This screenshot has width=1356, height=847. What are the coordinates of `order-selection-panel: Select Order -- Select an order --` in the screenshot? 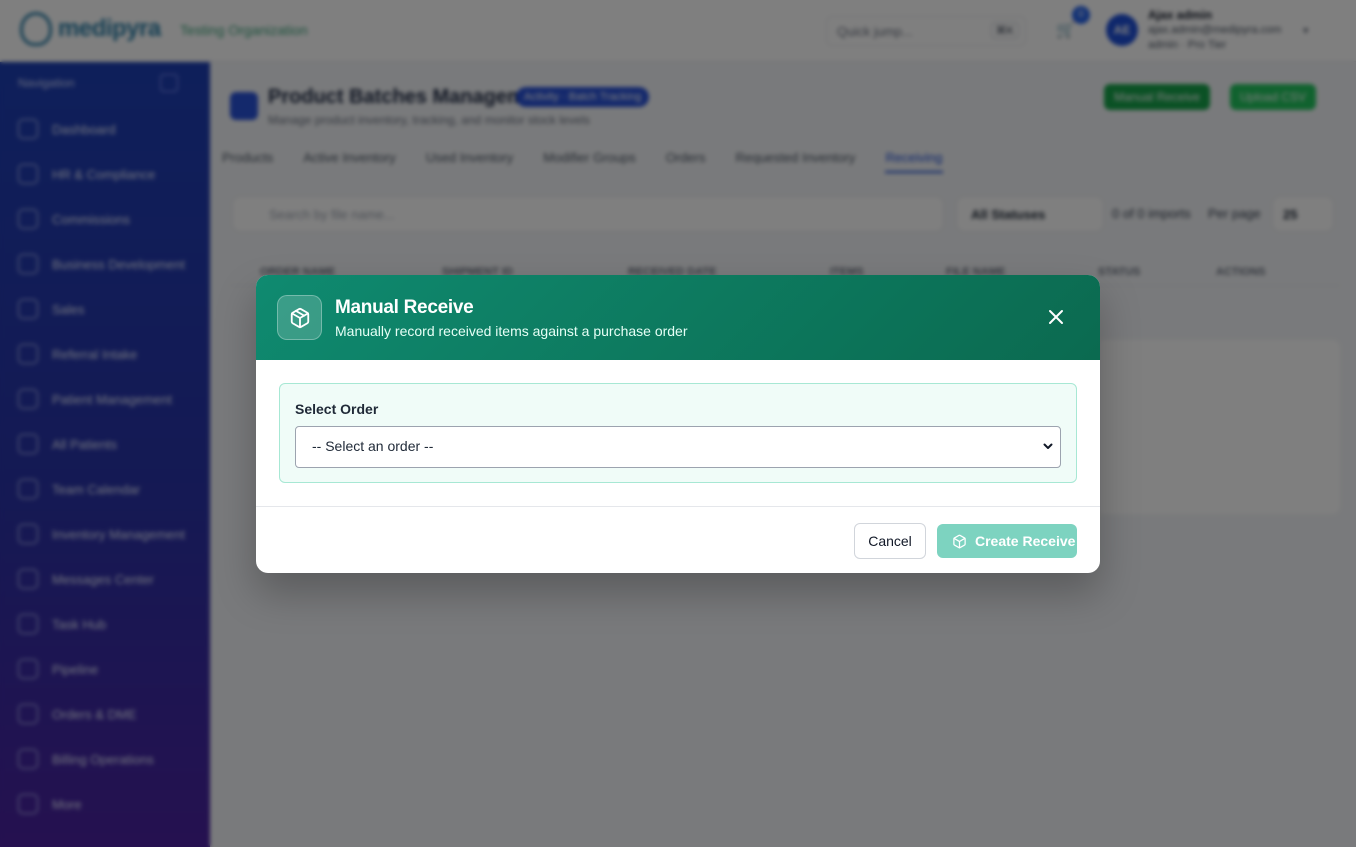 It's located at (678, 433).